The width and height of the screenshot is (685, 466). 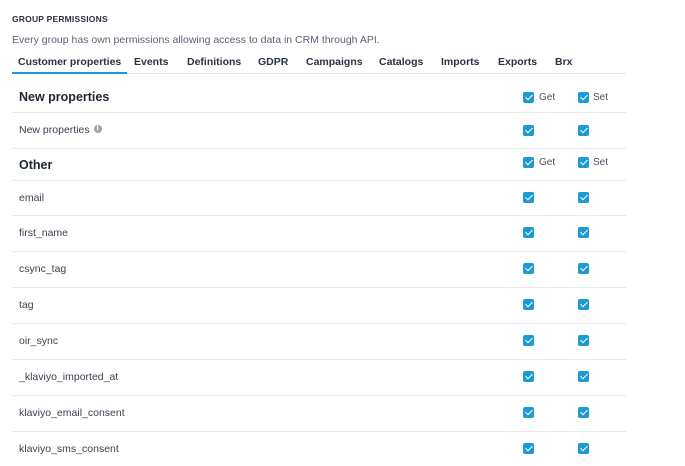 I want to click on property-name: _klaviyo_imported_at, so click(x=69, y=377).